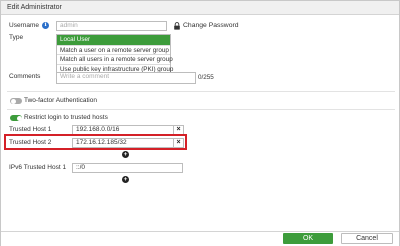  I want to click on type-label: Type, so click(16, 37).